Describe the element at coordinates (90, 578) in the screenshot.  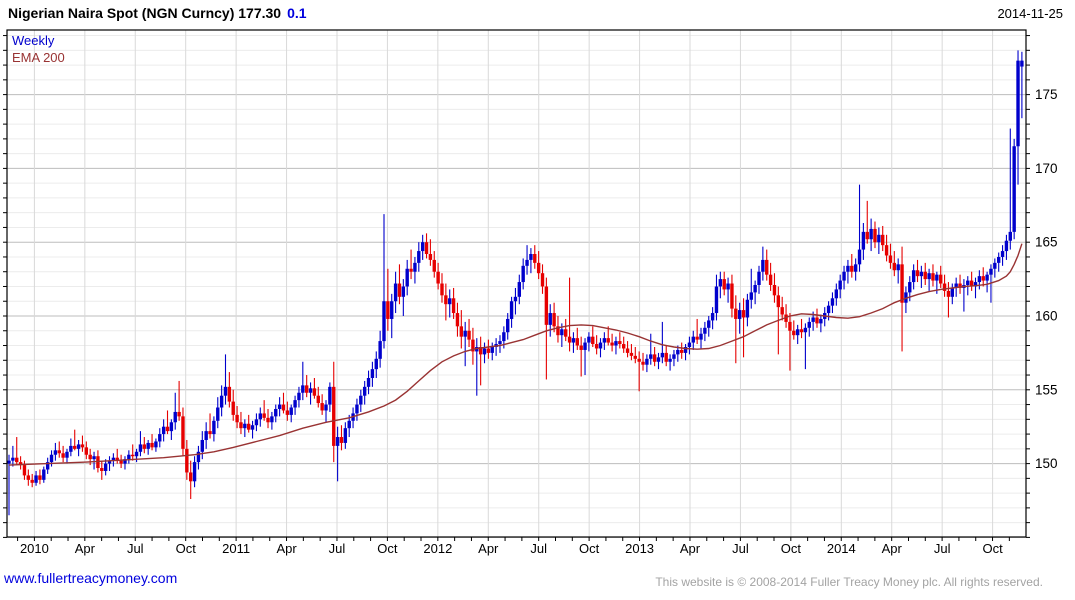
I see `website-link: www.fullertreacymoney.com` at that location.